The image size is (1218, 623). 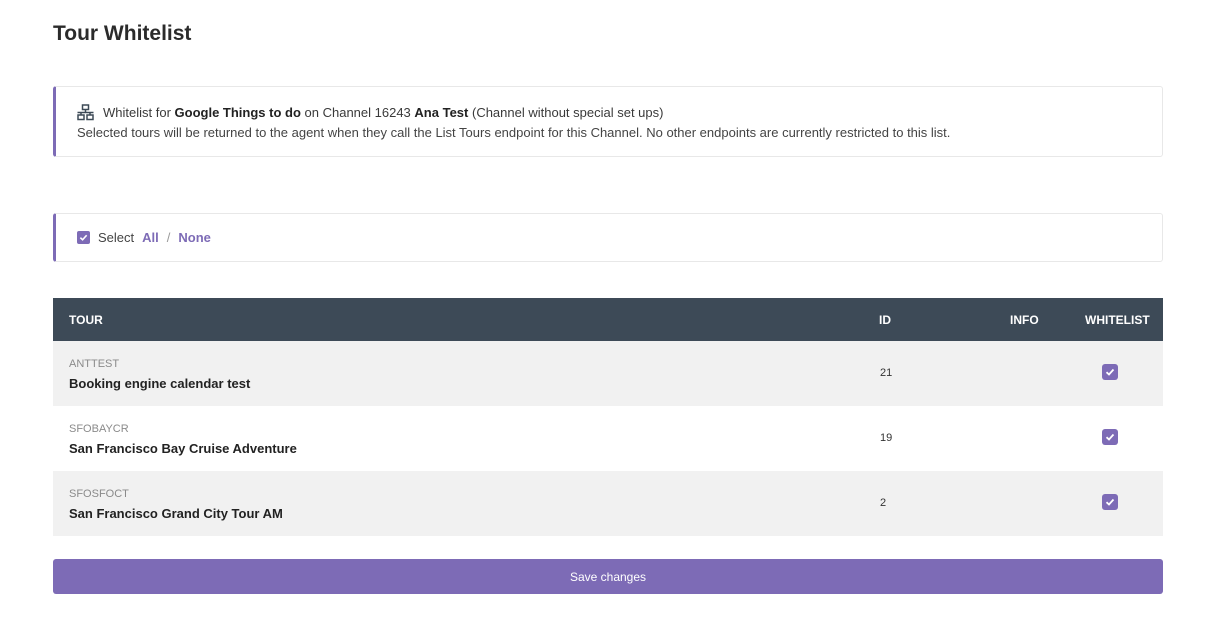 What do you see at coordinates (194, 237) in the screenshot?
I see `select-none-link: None` at bounding box center [194, 237].